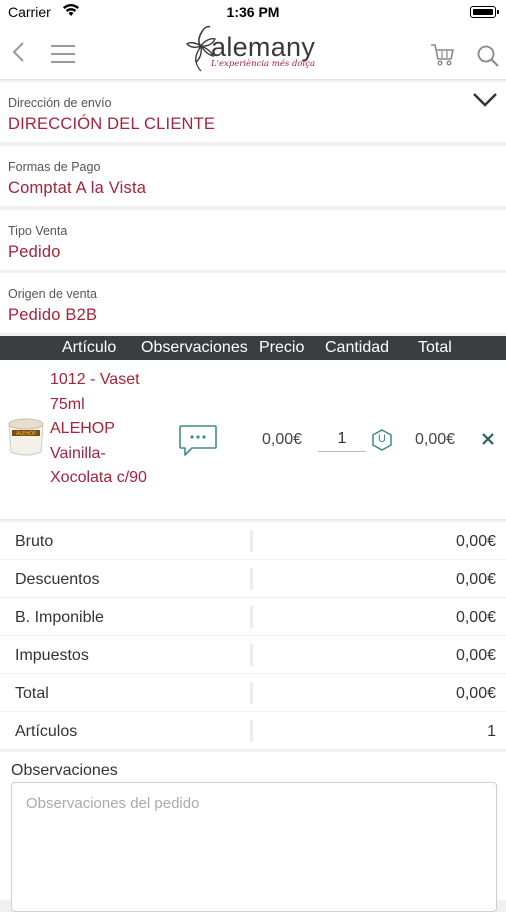  Describe the element at coordinates (357, 347) in the screenshot. I see `column-header-quantity: Cantidad` at that location.